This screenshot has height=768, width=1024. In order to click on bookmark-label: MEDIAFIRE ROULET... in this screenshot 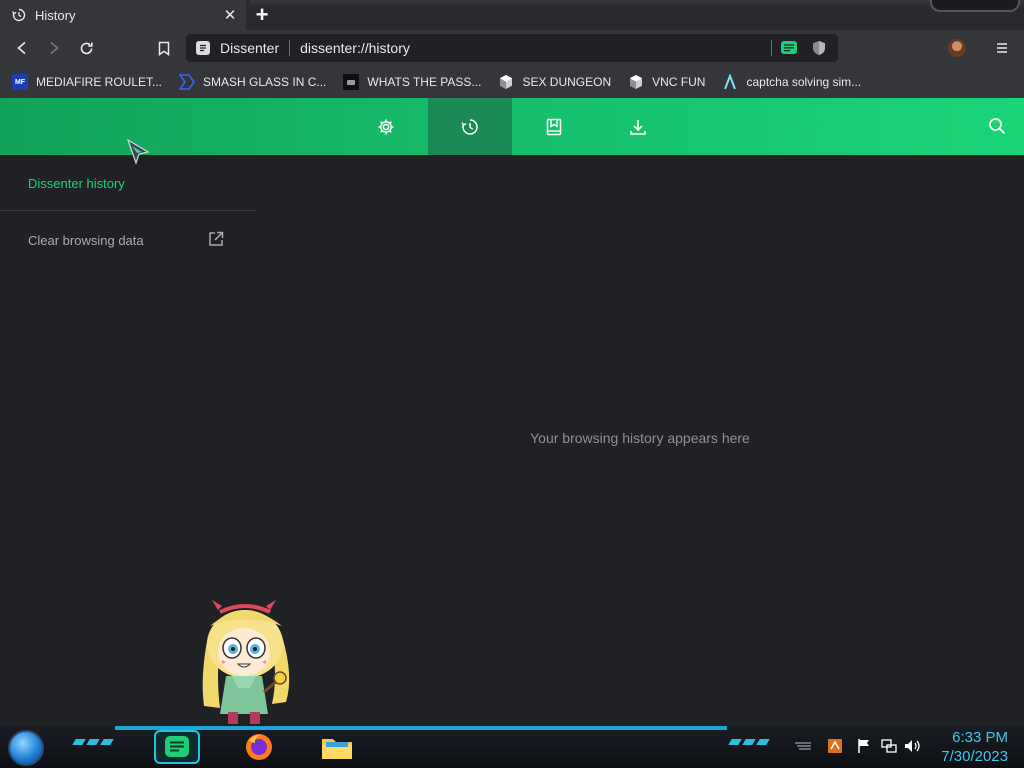, I will do `click(99, 82)`.